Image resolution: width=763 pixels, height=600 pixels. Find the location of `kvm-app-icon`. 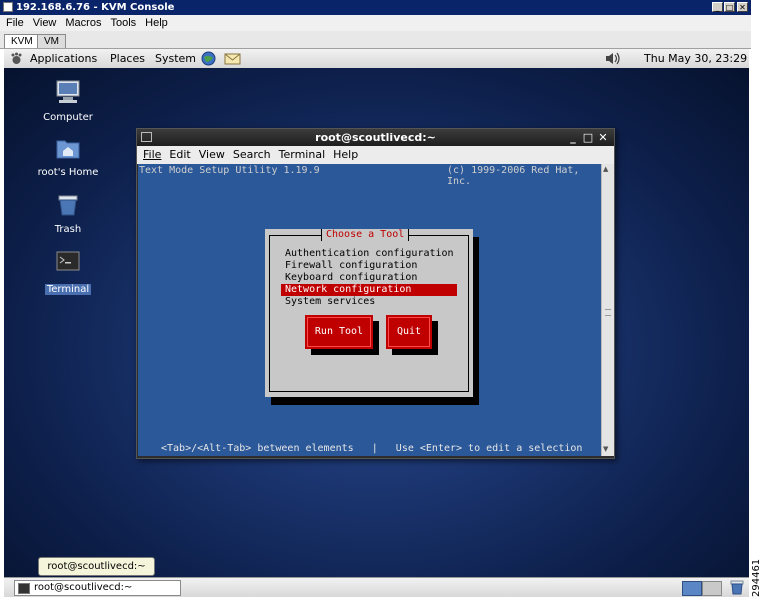

kvm-app-icon is located at coordinates (8, 7).